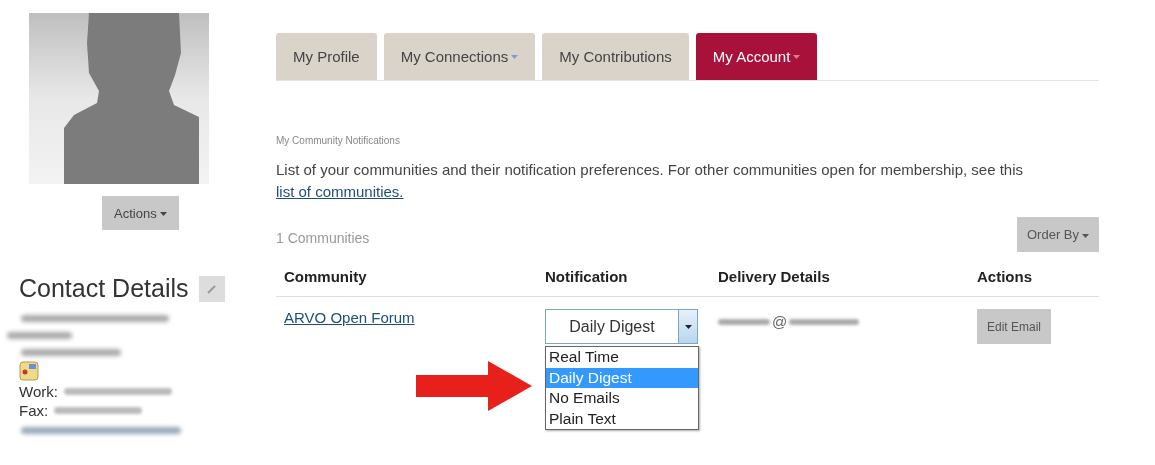 The image size is (1155, 465). What do you see at coordinates (1005, 276) in the screenshot?
I see `column-header: Actions` at bounding box center [1005, 276].